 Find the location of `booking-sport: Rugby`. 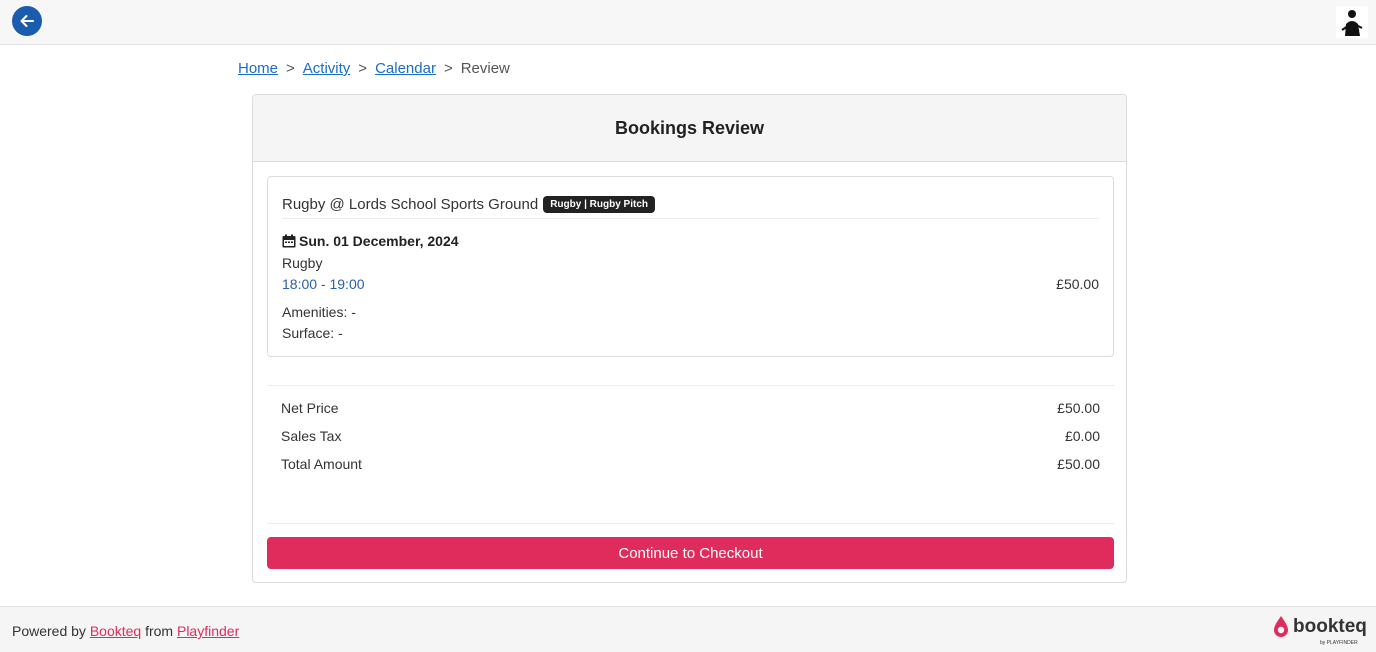

booking-sport: Rugby is located at coordinates (302, 263).